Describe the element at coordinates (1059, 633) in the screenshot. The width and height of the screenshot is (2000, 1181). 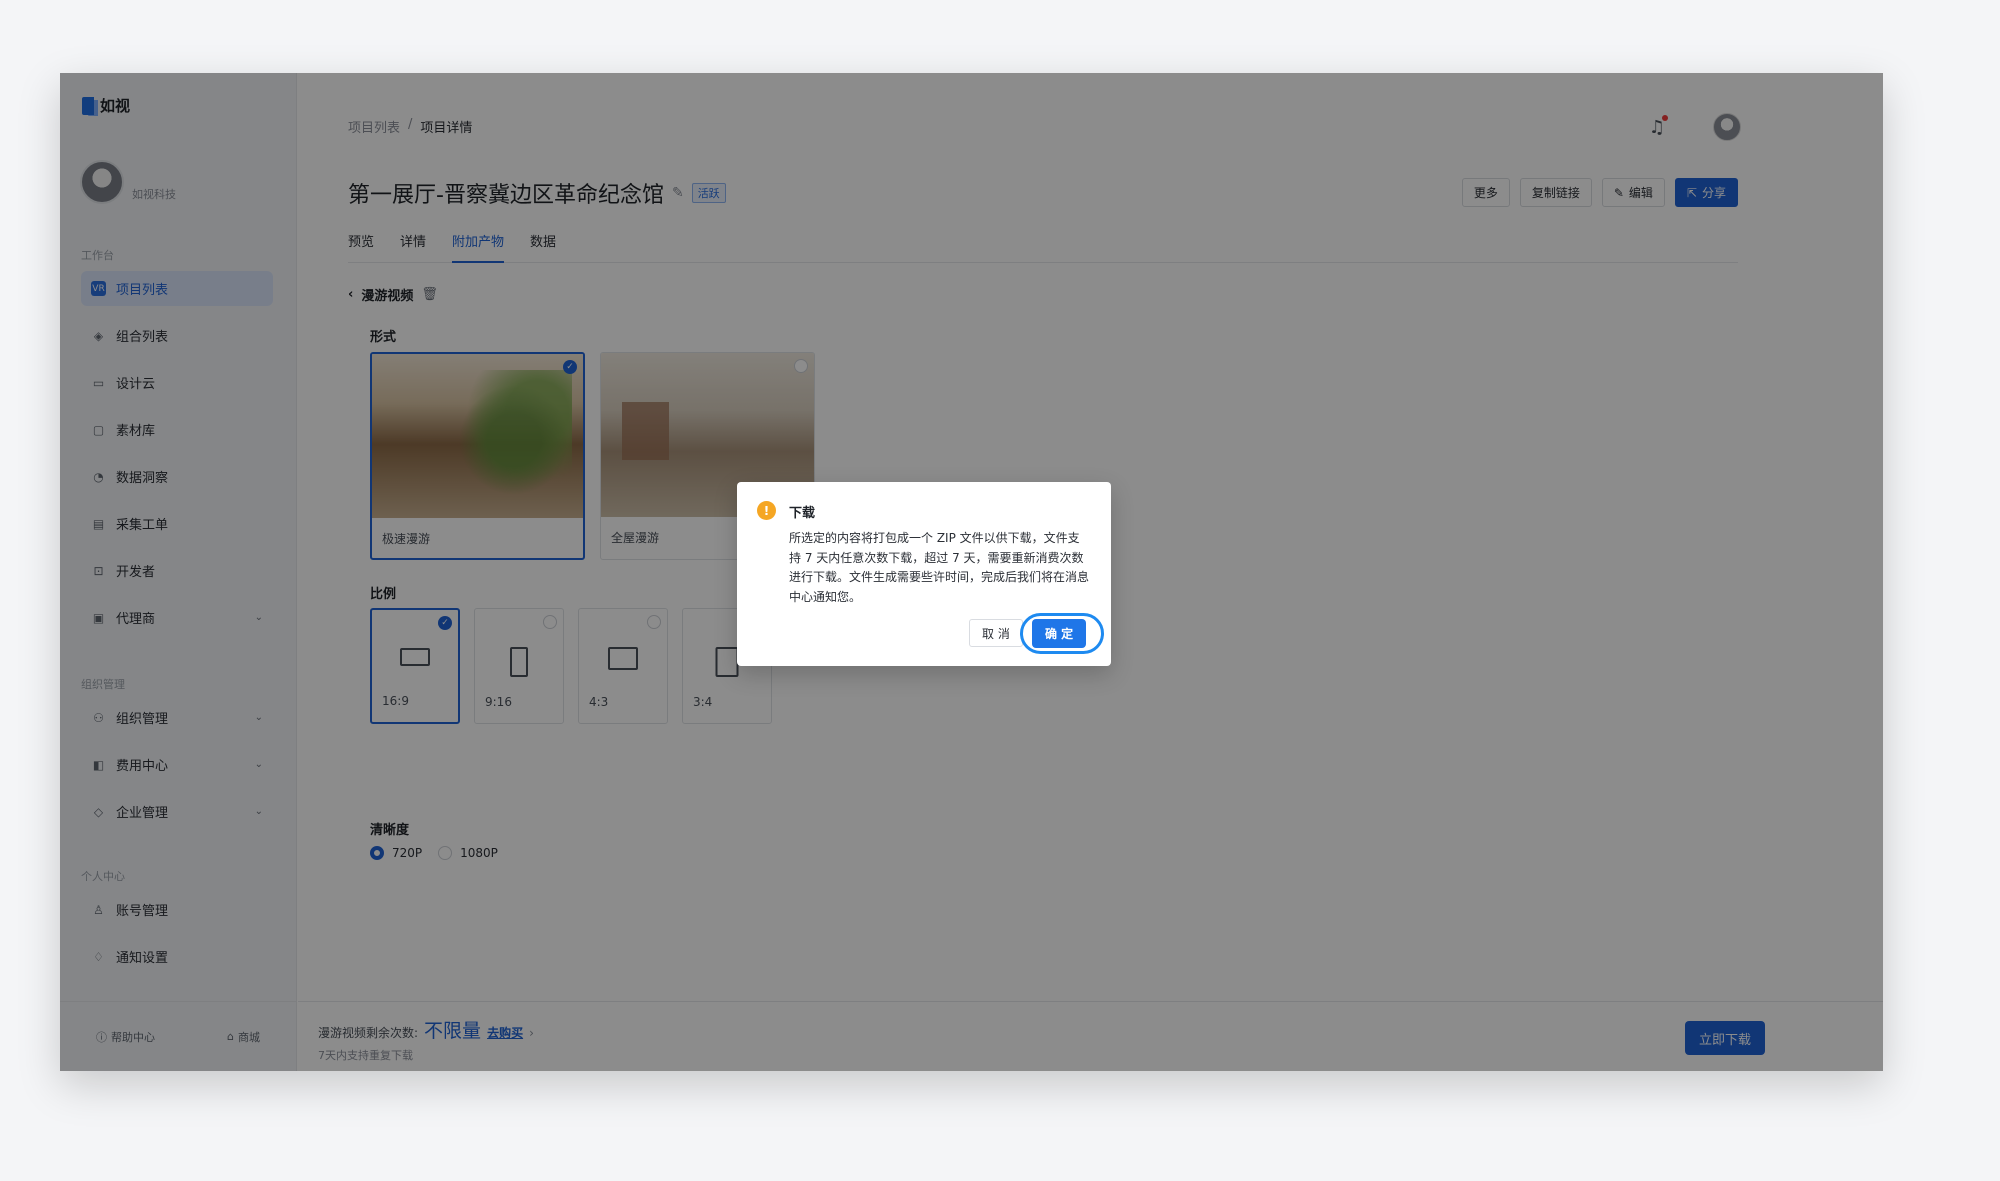
I see `confirm-button: 确 定` at that location.